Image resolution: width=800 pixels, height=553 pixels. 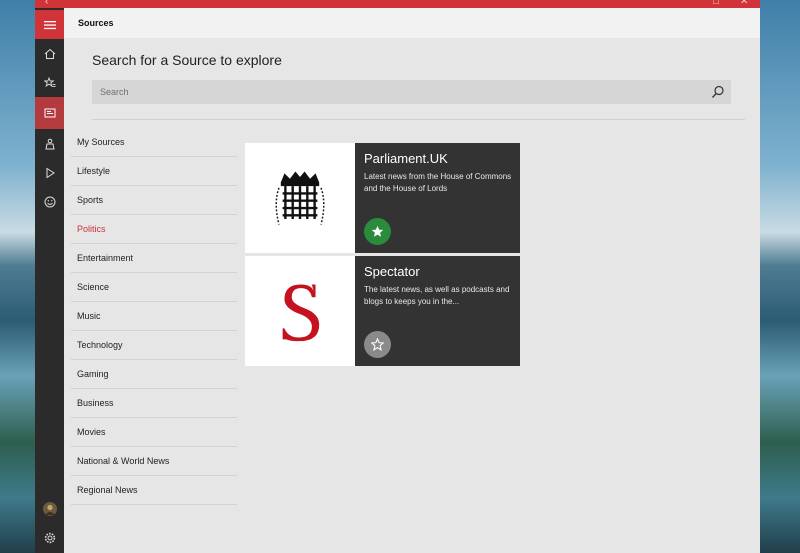 I want to click on hamburger-button, so click(x=49, y=24).